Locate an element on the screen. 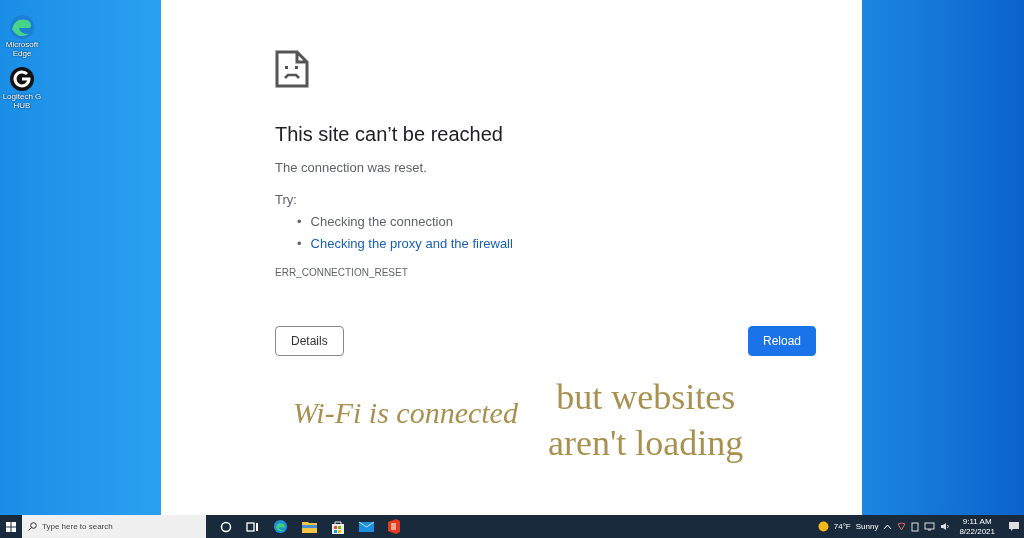 The width and height of the screenshot is (1024, 538). search-icon is located at coordinates (32, 526).